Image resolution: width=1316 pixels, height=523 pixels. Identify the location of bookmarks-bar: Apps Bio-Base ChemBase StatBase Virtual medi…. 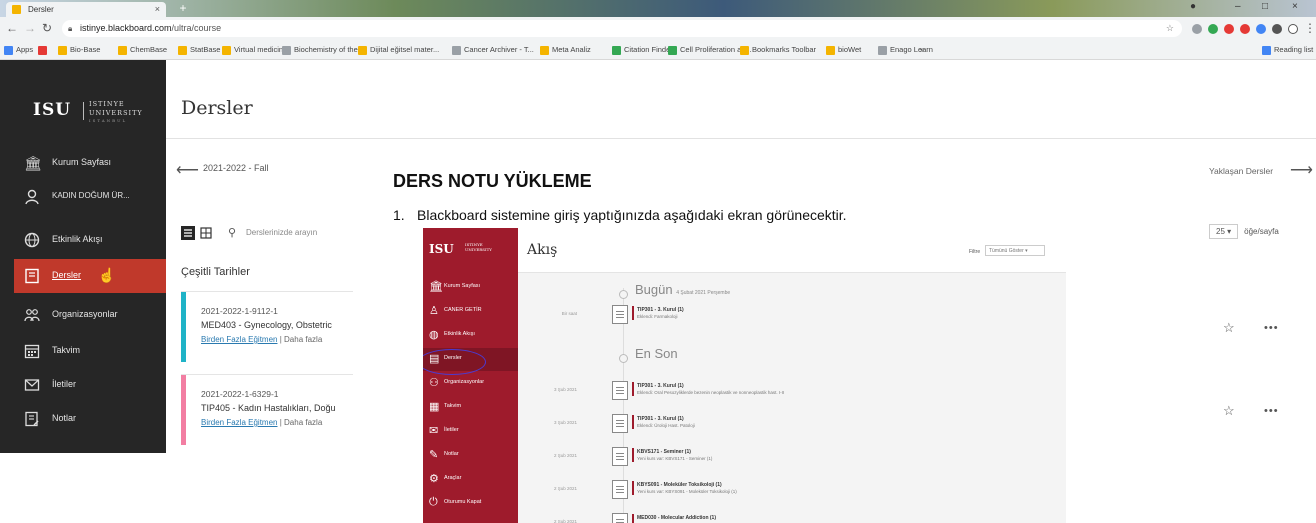
(658, 50).